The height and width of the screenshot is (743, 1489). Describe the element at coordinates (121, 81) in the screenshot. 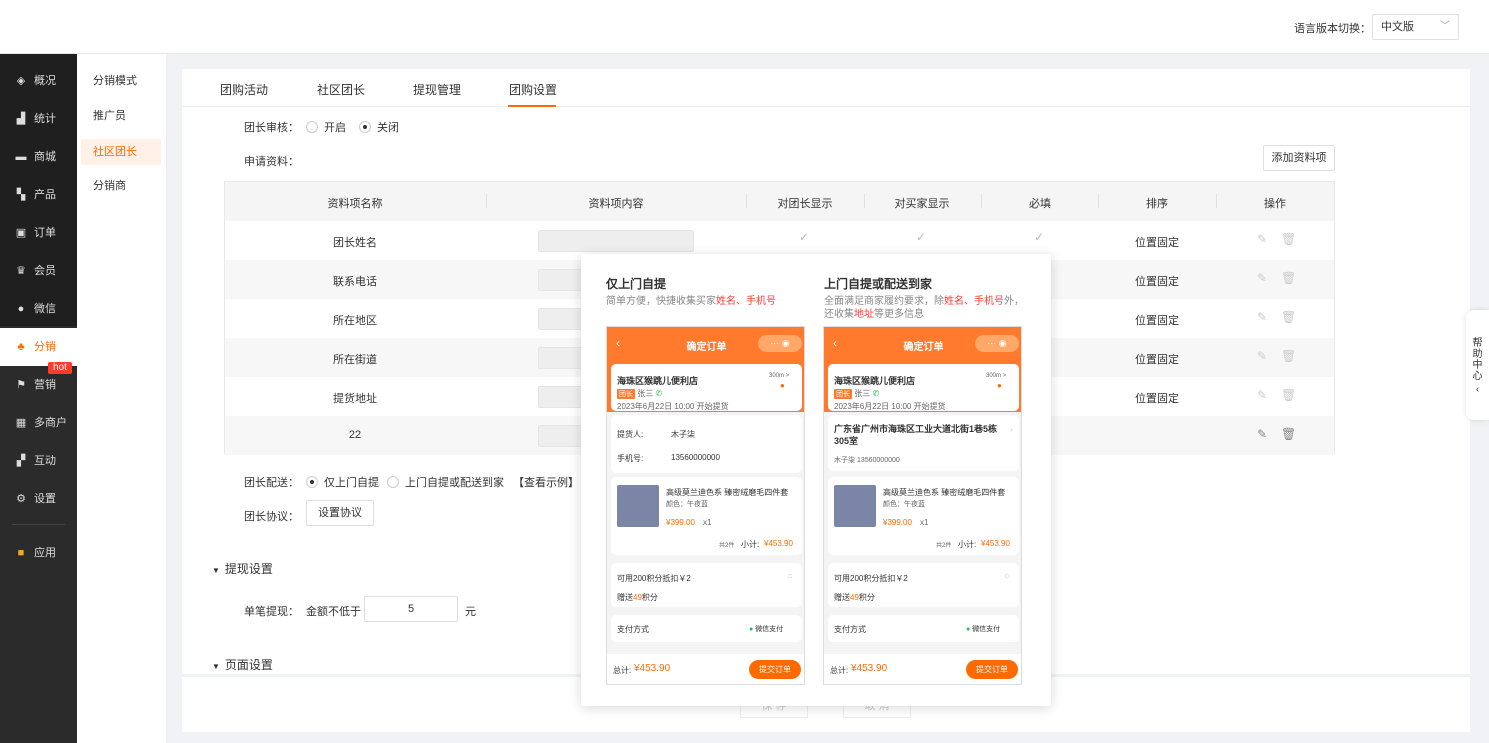

I see `submenu-item-mode: 分销模式` at that location.